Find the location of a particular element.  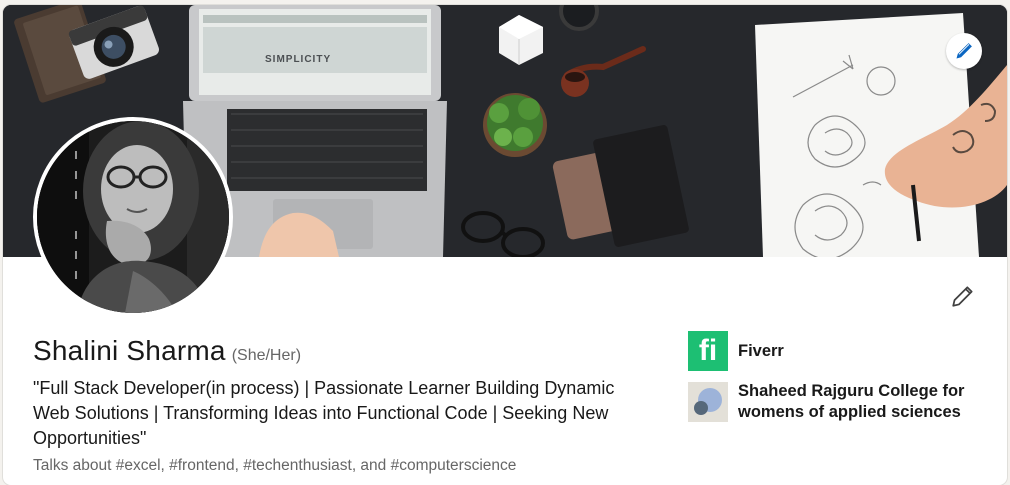

fiverr-logo: fi is located at coordinates (708, 351).